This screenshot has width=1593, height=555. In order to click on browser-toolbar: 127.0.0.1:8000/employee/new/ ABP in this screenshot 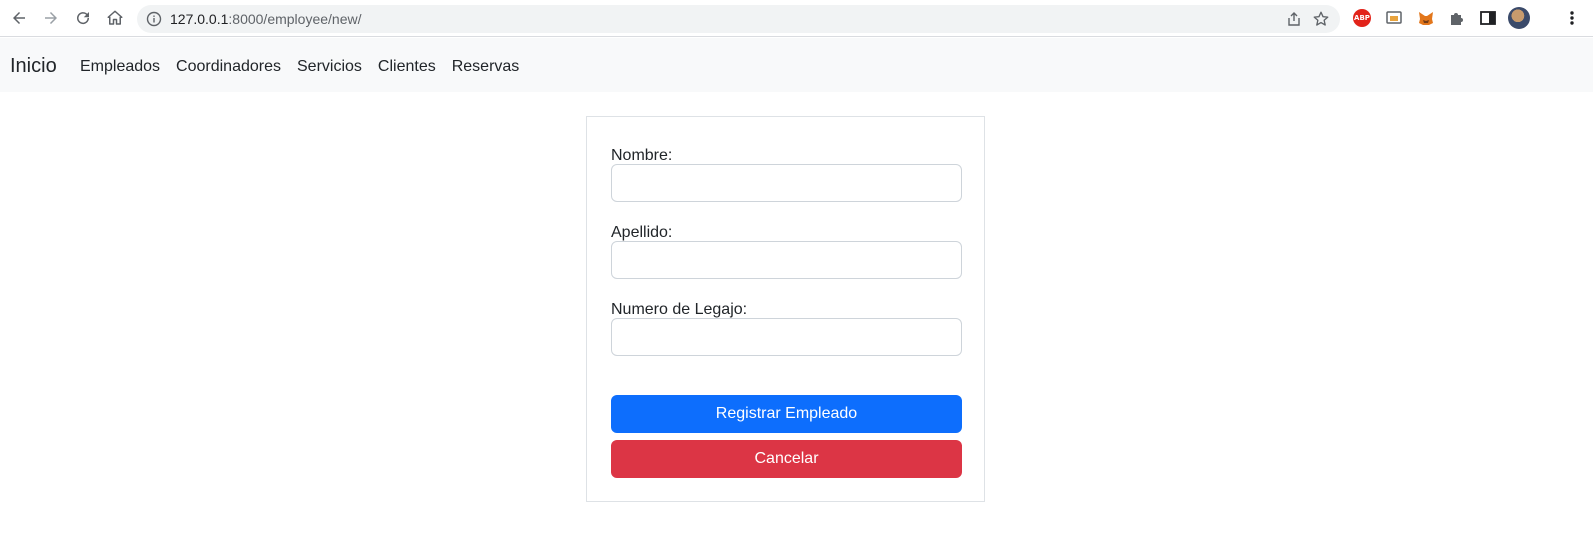, I will do `click(796, 18)`.